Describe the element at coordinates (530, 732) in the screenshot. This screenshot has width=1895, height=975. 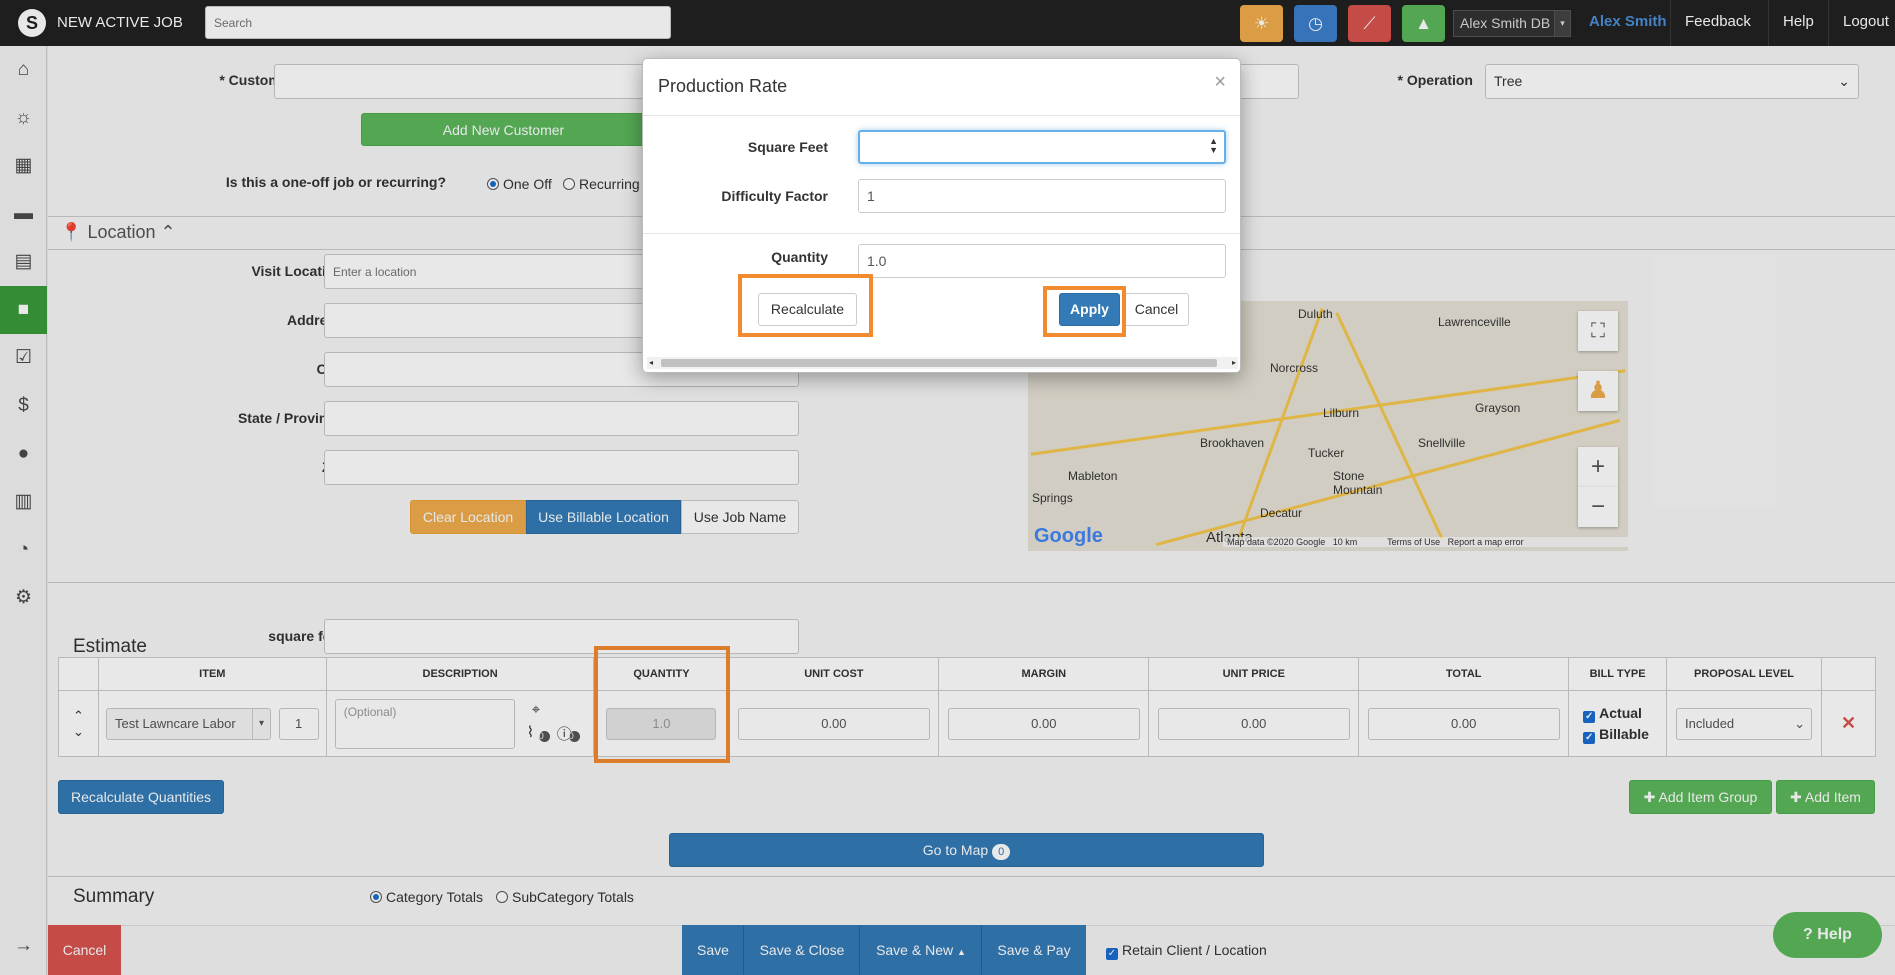
I see `paperclip-icon: ⌇` at that location.